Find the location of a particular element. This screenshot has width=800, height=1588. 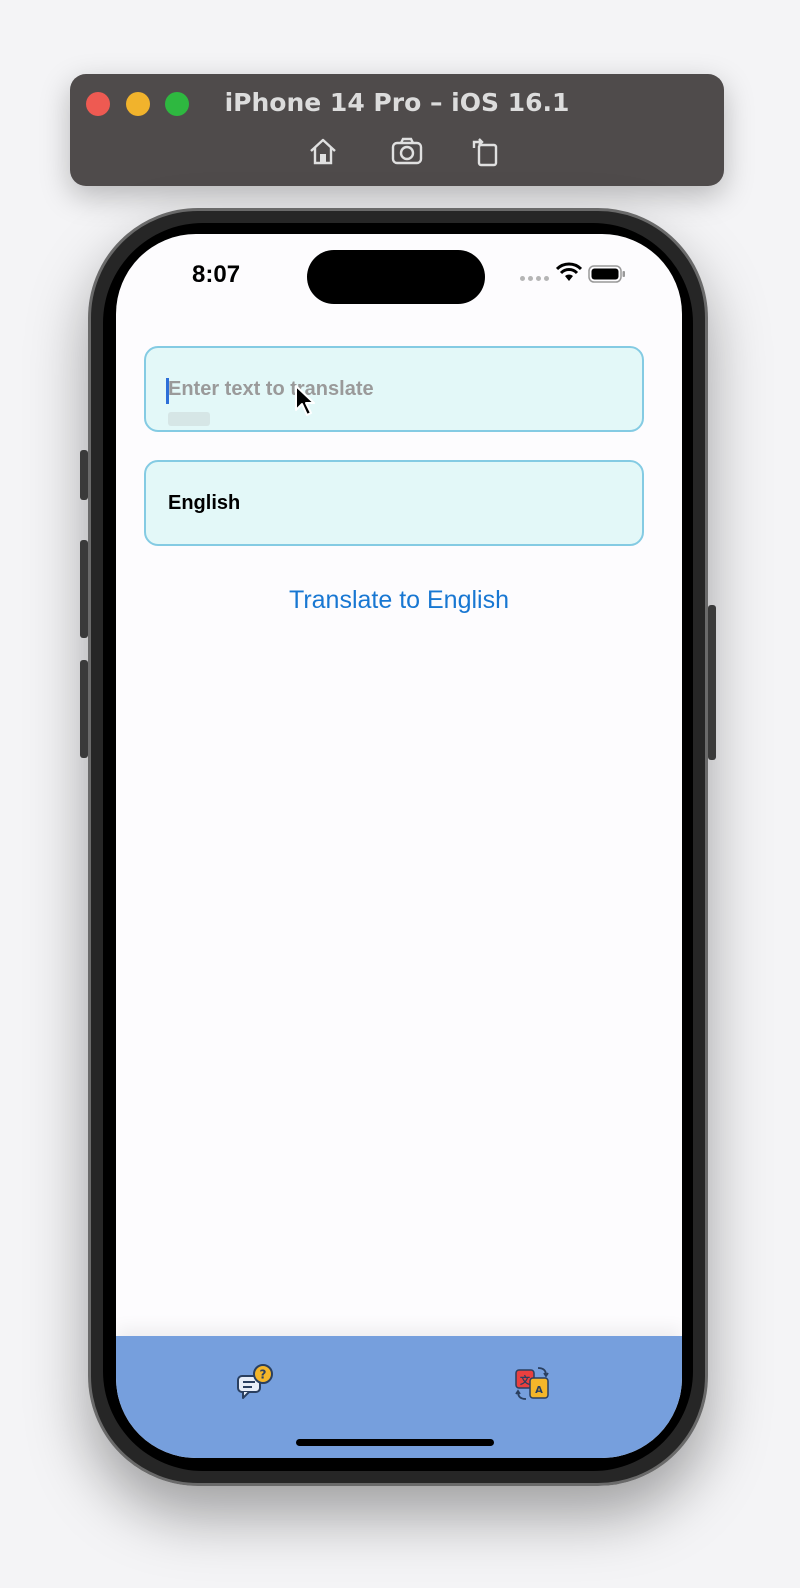

text-input-field: Enter text to translate is located at coordinates (394, 389).